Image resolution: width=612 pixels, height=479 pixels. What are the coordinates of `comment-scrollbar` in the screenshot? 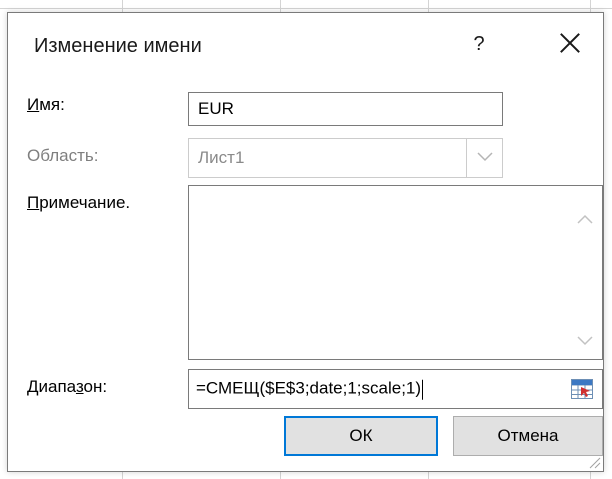 It's located at (585, 272).